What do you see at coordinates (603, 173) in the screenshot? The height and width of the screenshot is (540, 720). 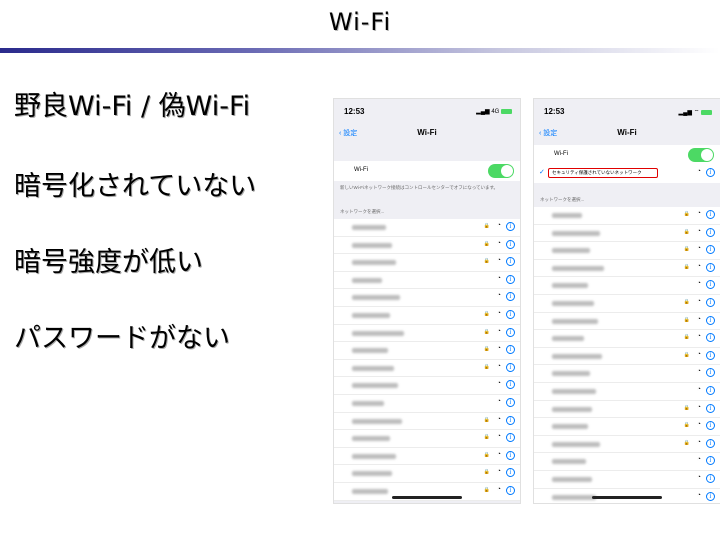 I see `unsecured-network-highlight: セキュリティ保護されていないネットワーク` at bounding box center [603, 173].